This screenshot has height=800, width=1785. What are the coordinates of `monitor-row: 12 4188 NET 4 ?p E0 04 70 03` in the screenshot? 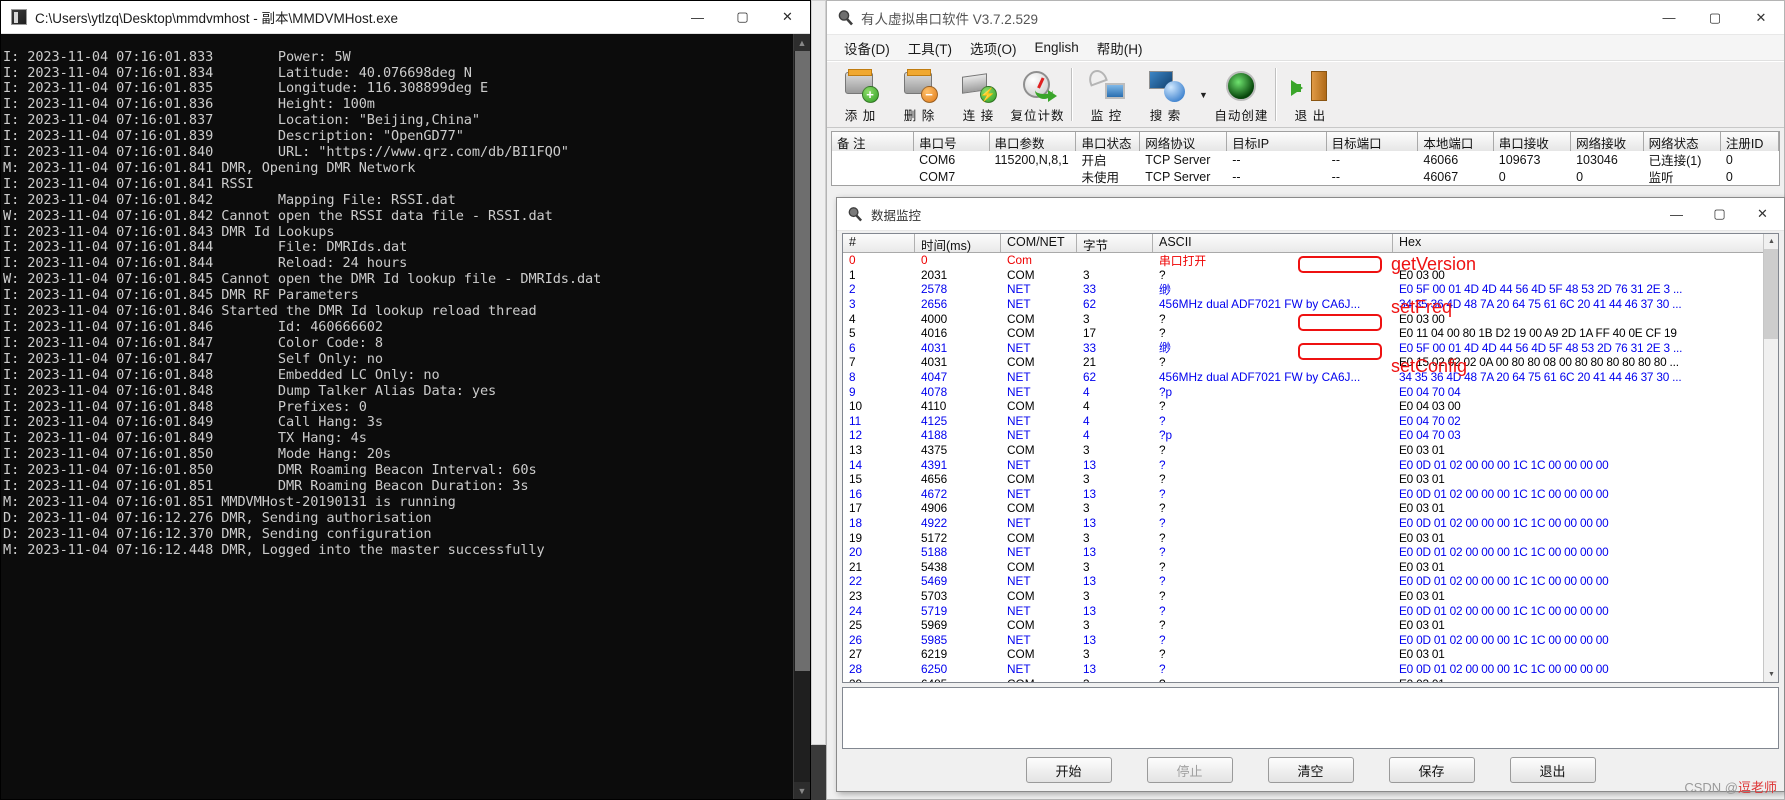 It's located at (1310, 435).